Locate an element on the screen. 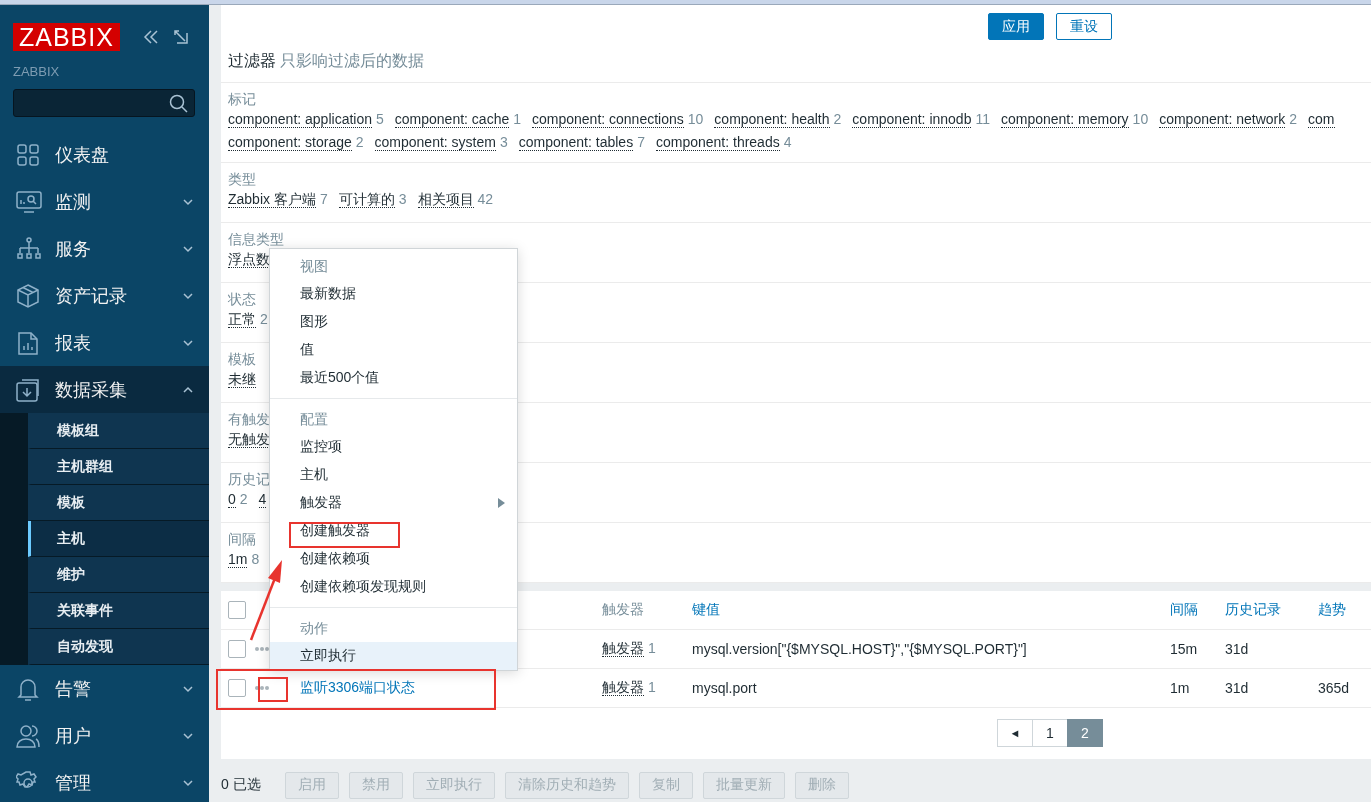 This screenshot has width=1371, height=802. apply-button: 应用 is located at coordinates (1016, 26).